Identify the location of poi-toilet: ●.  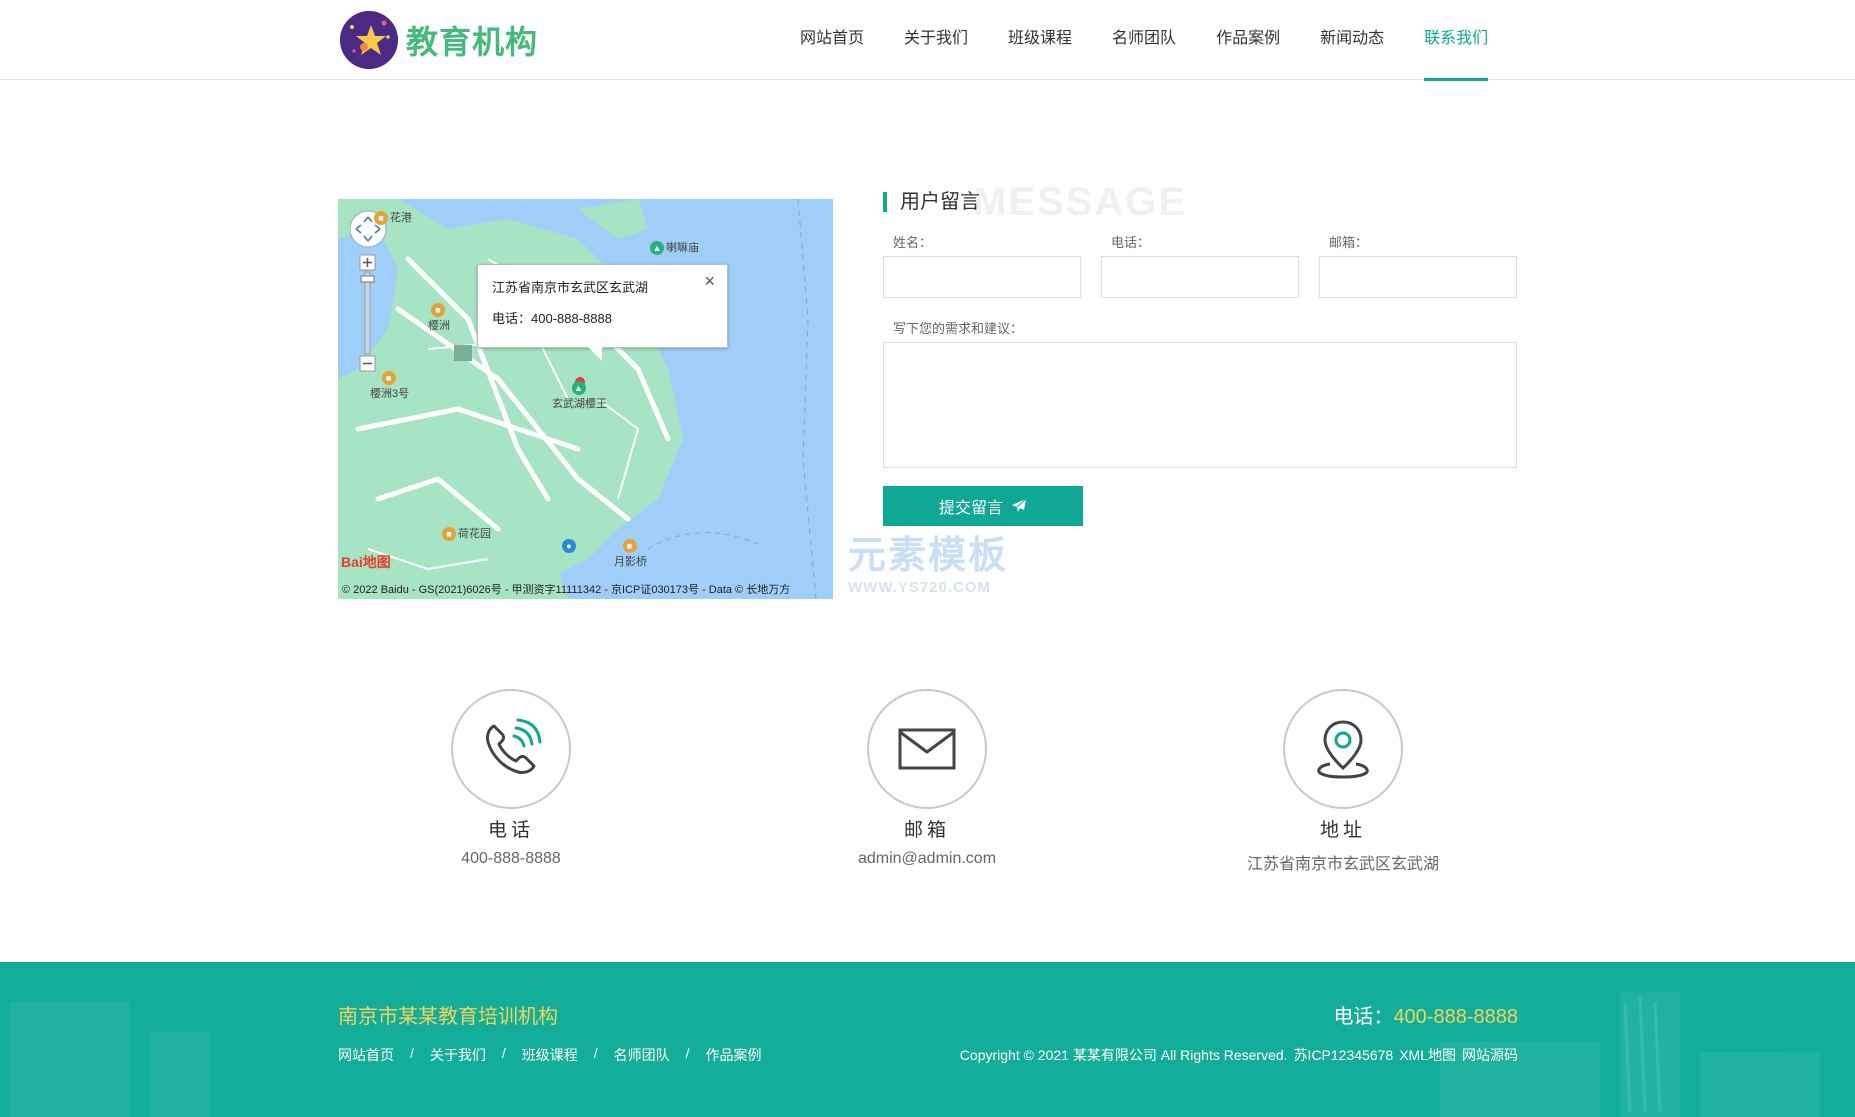
(570, 546).